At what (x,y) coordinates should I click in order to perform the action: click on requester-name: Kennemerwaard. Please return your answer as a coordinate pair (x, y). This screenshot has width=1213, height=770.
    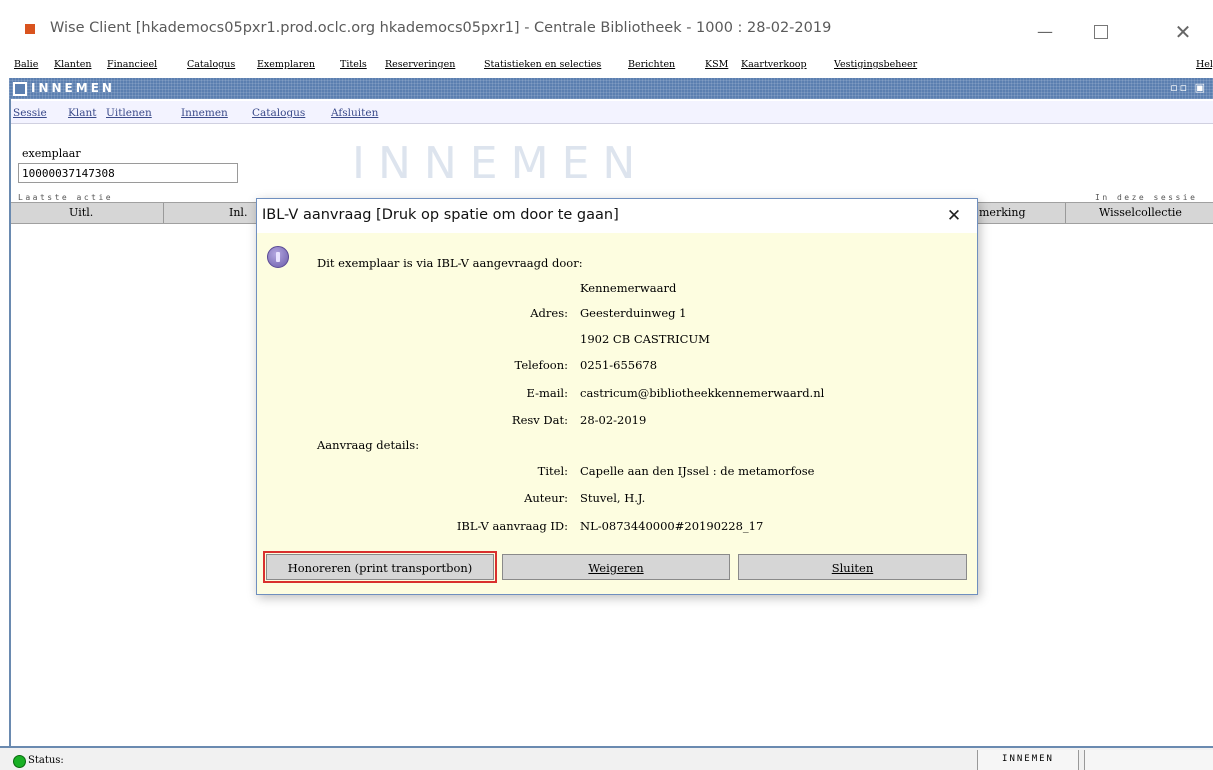
    Looking at the image, I should click on (628, 288).